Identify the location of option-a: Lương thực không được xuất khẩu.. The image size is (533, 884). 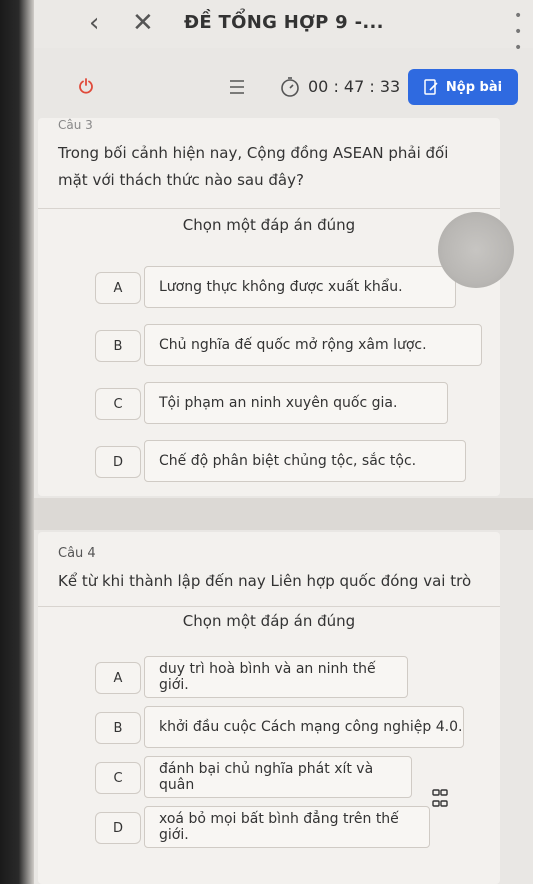
(300, 287).